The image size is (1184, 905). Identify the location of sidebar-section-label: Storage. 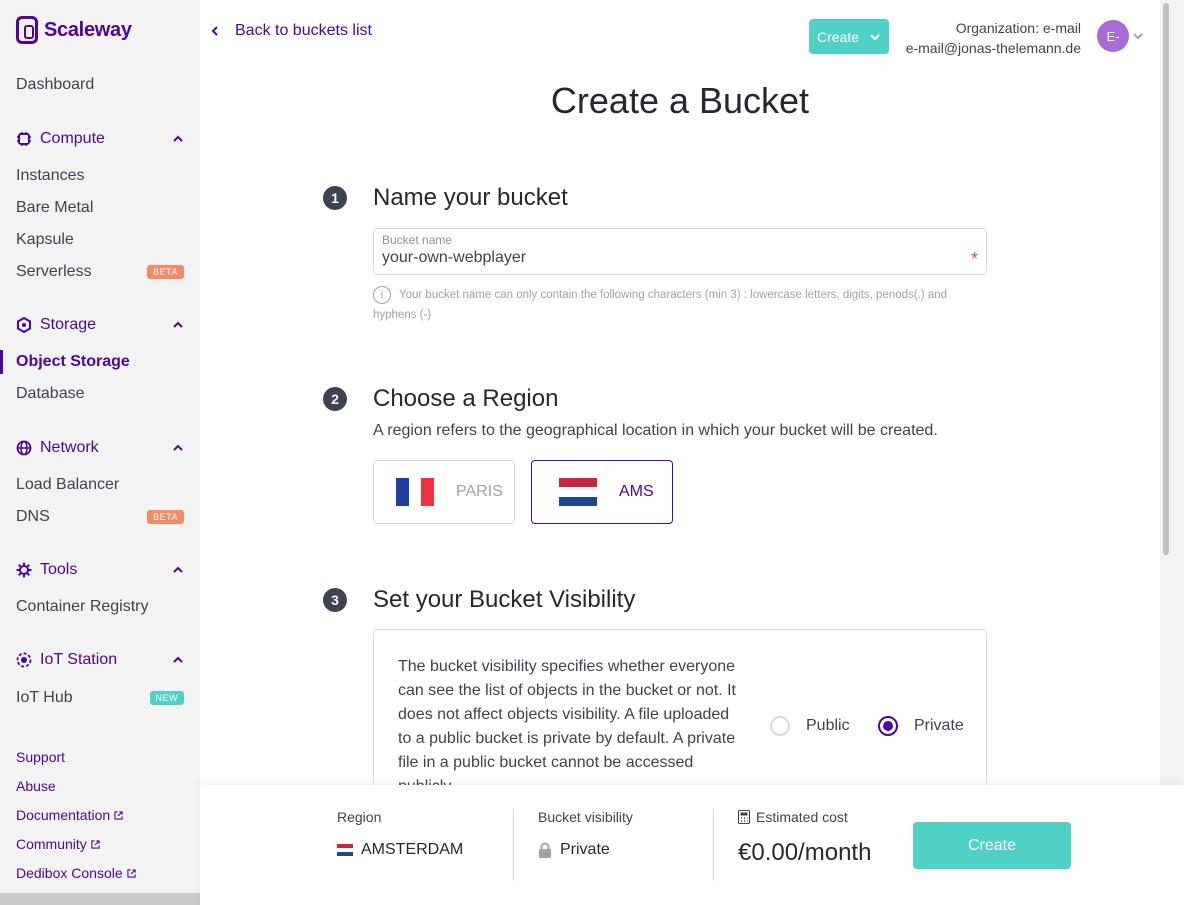
(68, 324).